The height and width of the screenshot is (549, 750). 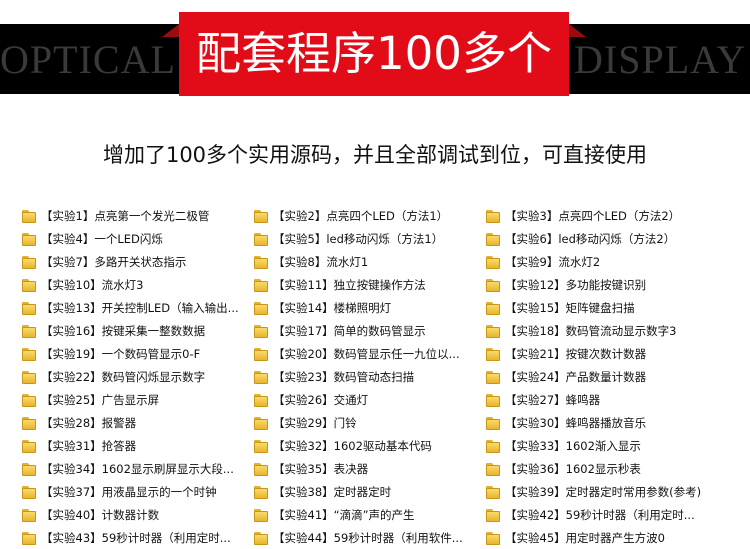 I want to click on list-item-label: 【实验16】按键采集一整数数据, so click(x=123, y=331).